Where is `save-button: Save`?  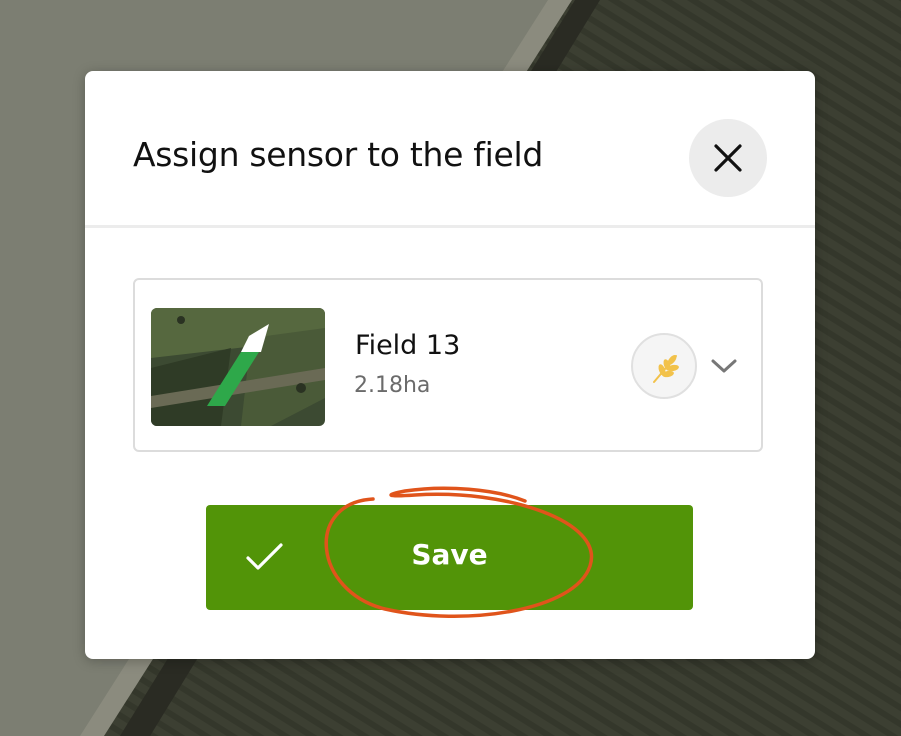
save-button: Save is located at coordinates (449, 557).